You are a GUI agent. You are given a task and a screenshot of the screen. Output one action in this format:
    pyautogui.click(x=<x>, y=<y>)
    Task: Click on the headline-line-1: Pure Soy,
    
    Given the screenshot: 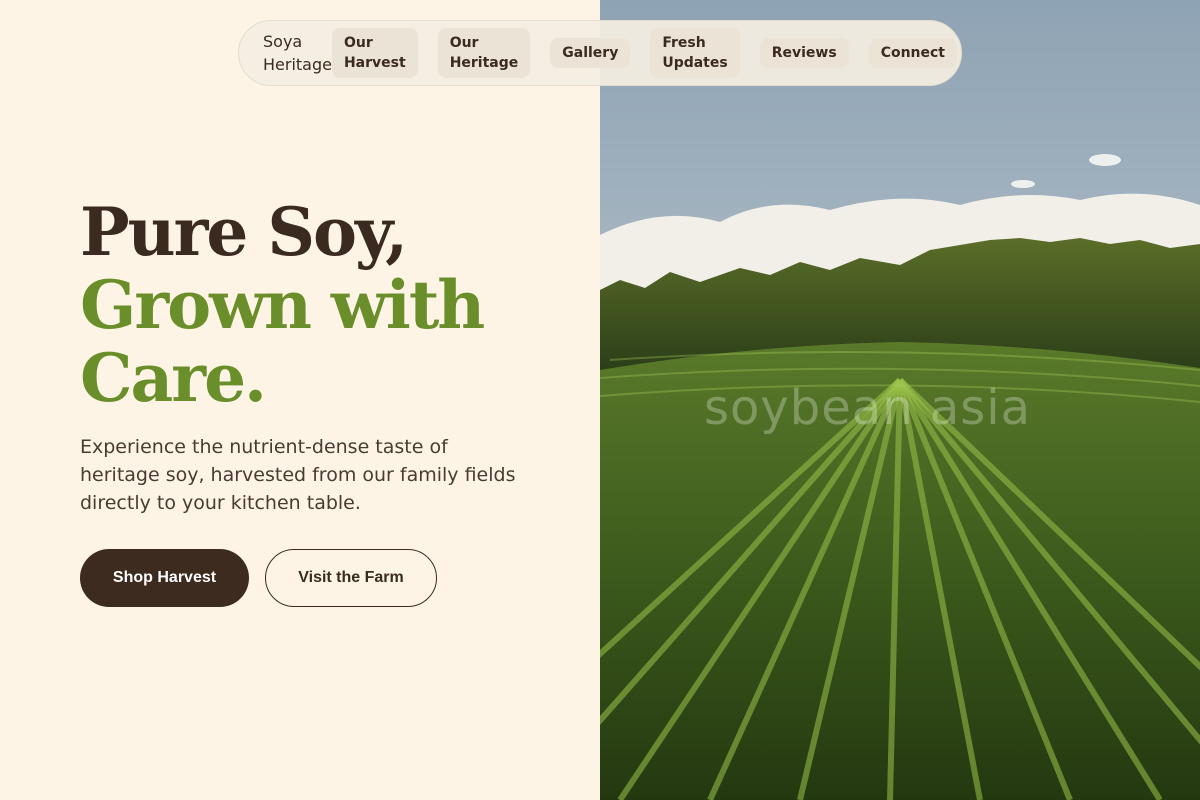 What is the action you would take?
    pyautogui.click(x=244, y=232)
    